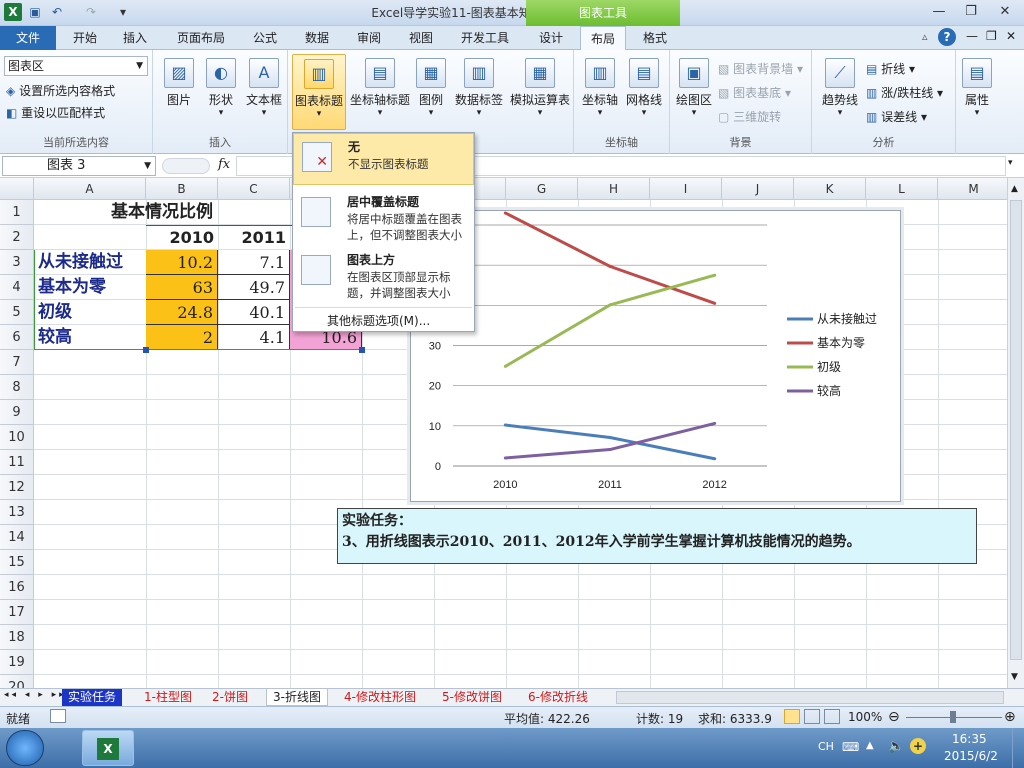  I want to click on tab-insert: 插入, so click(135, 38).